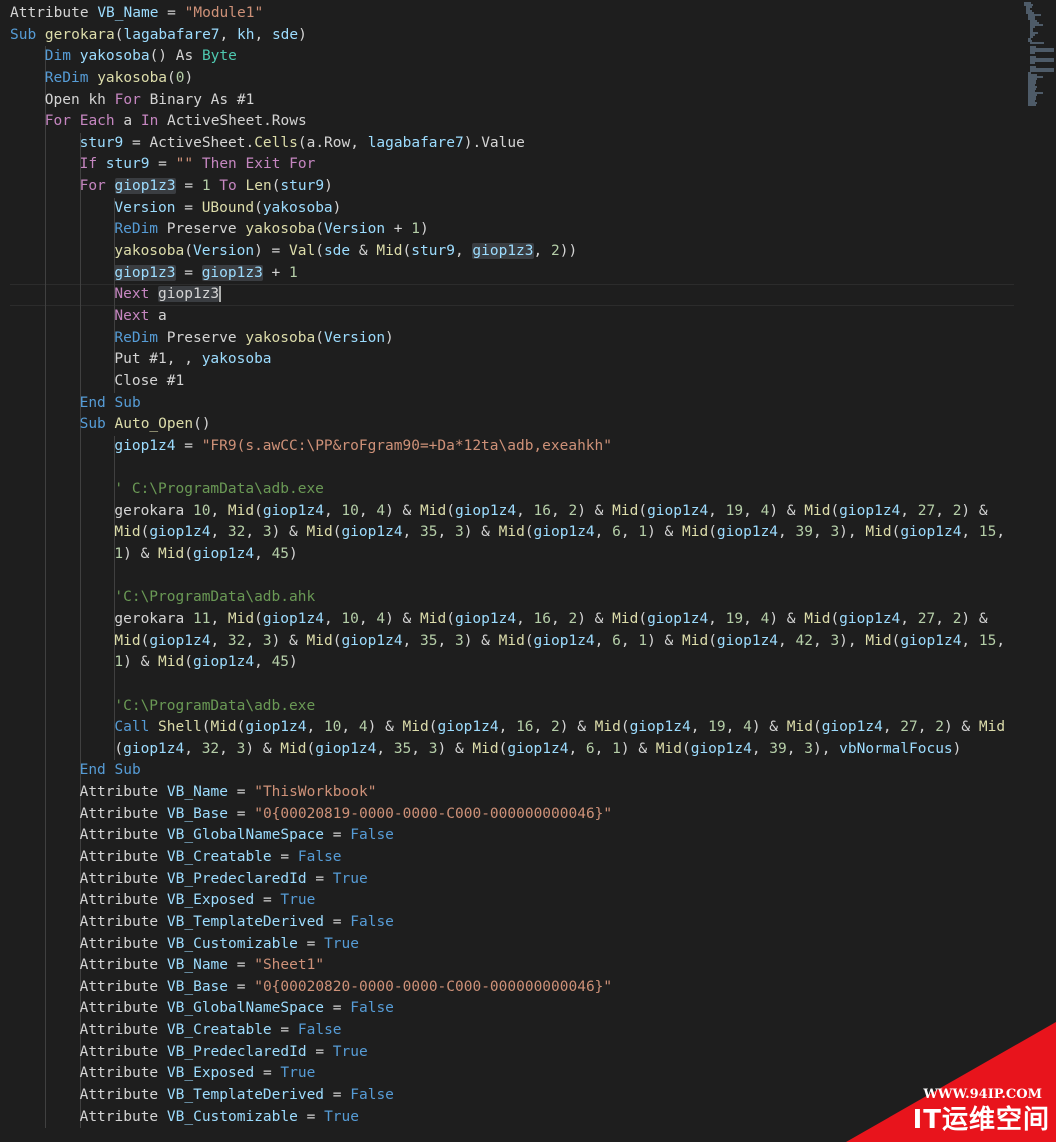  Describe the element at coordinates (678, 618) in the screenshot. I see `code-token: giop1z4` at that location.